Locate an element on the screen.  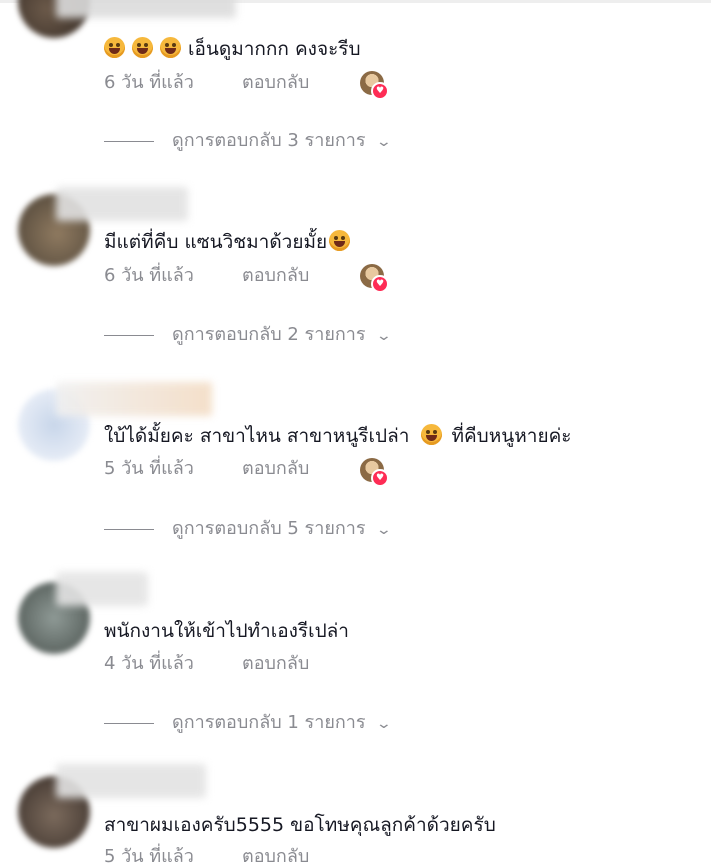
view-replies-label: ดูการตอบกลับ 5 รายการ is located at coordinates (269, 528).